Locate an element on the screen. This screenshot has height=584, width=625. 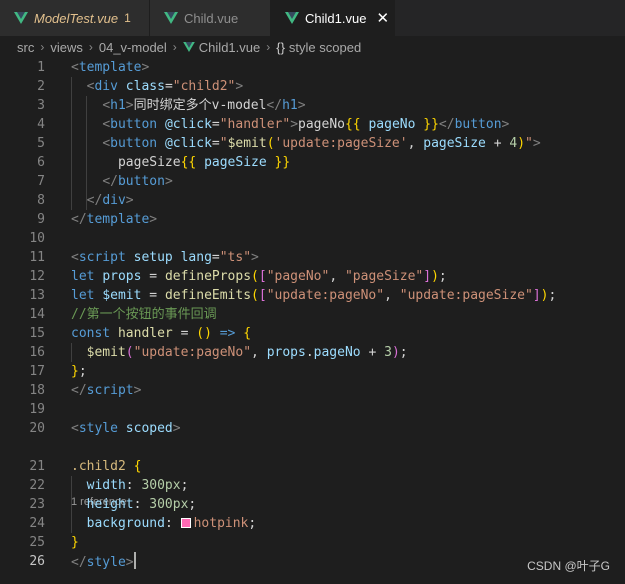
tab-label: Child1.vue is located at coordinates (336, 18).